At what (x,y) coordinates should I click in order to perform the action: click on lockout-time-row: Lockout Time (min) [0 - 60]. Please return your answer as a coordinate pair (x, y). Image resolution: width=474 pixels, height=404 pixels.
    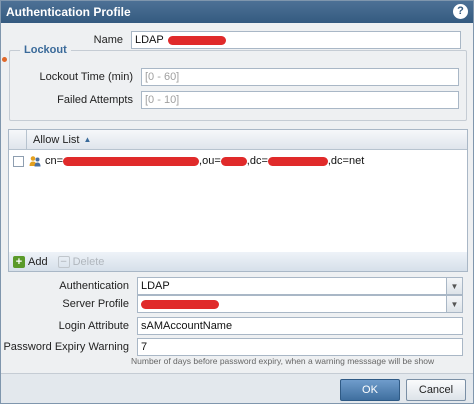
    Looking at the image, I should click on (230, 77).